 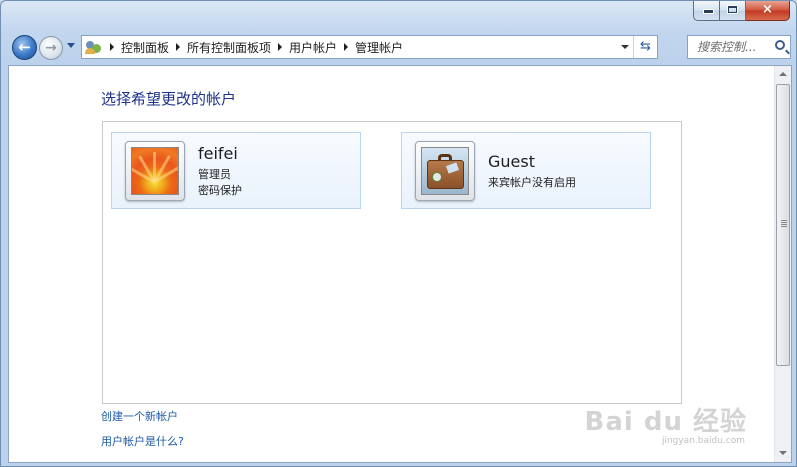 What do you see at coordinates (511, 161) in the screenshot?
I see `account-name: Guest` at bounding box center [511, 161].